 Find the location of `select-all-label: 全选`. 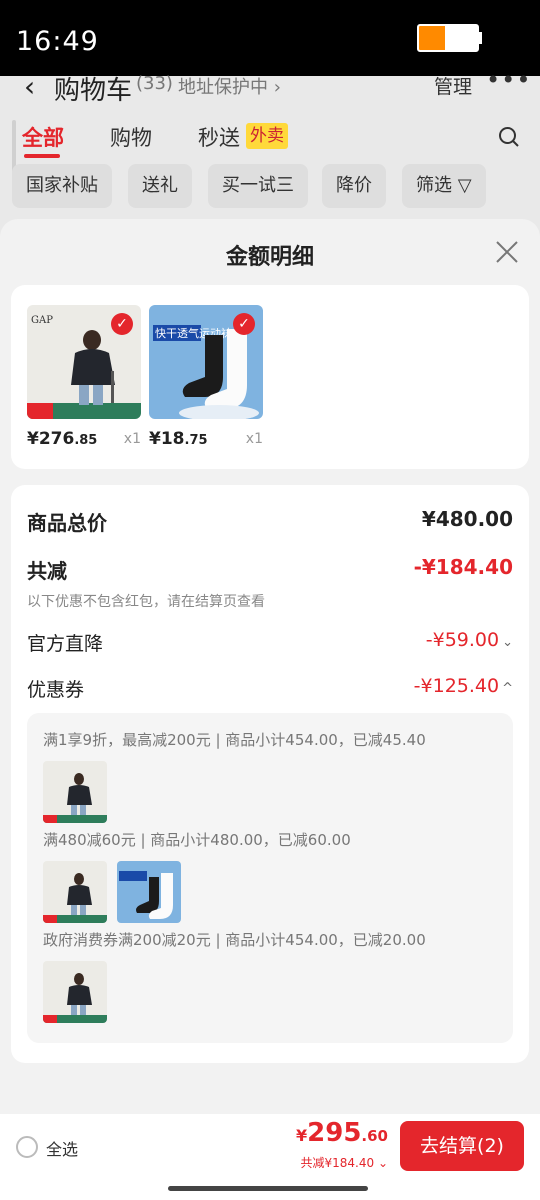

select-all-label: 全选 is located at coordinates (62, 1148).